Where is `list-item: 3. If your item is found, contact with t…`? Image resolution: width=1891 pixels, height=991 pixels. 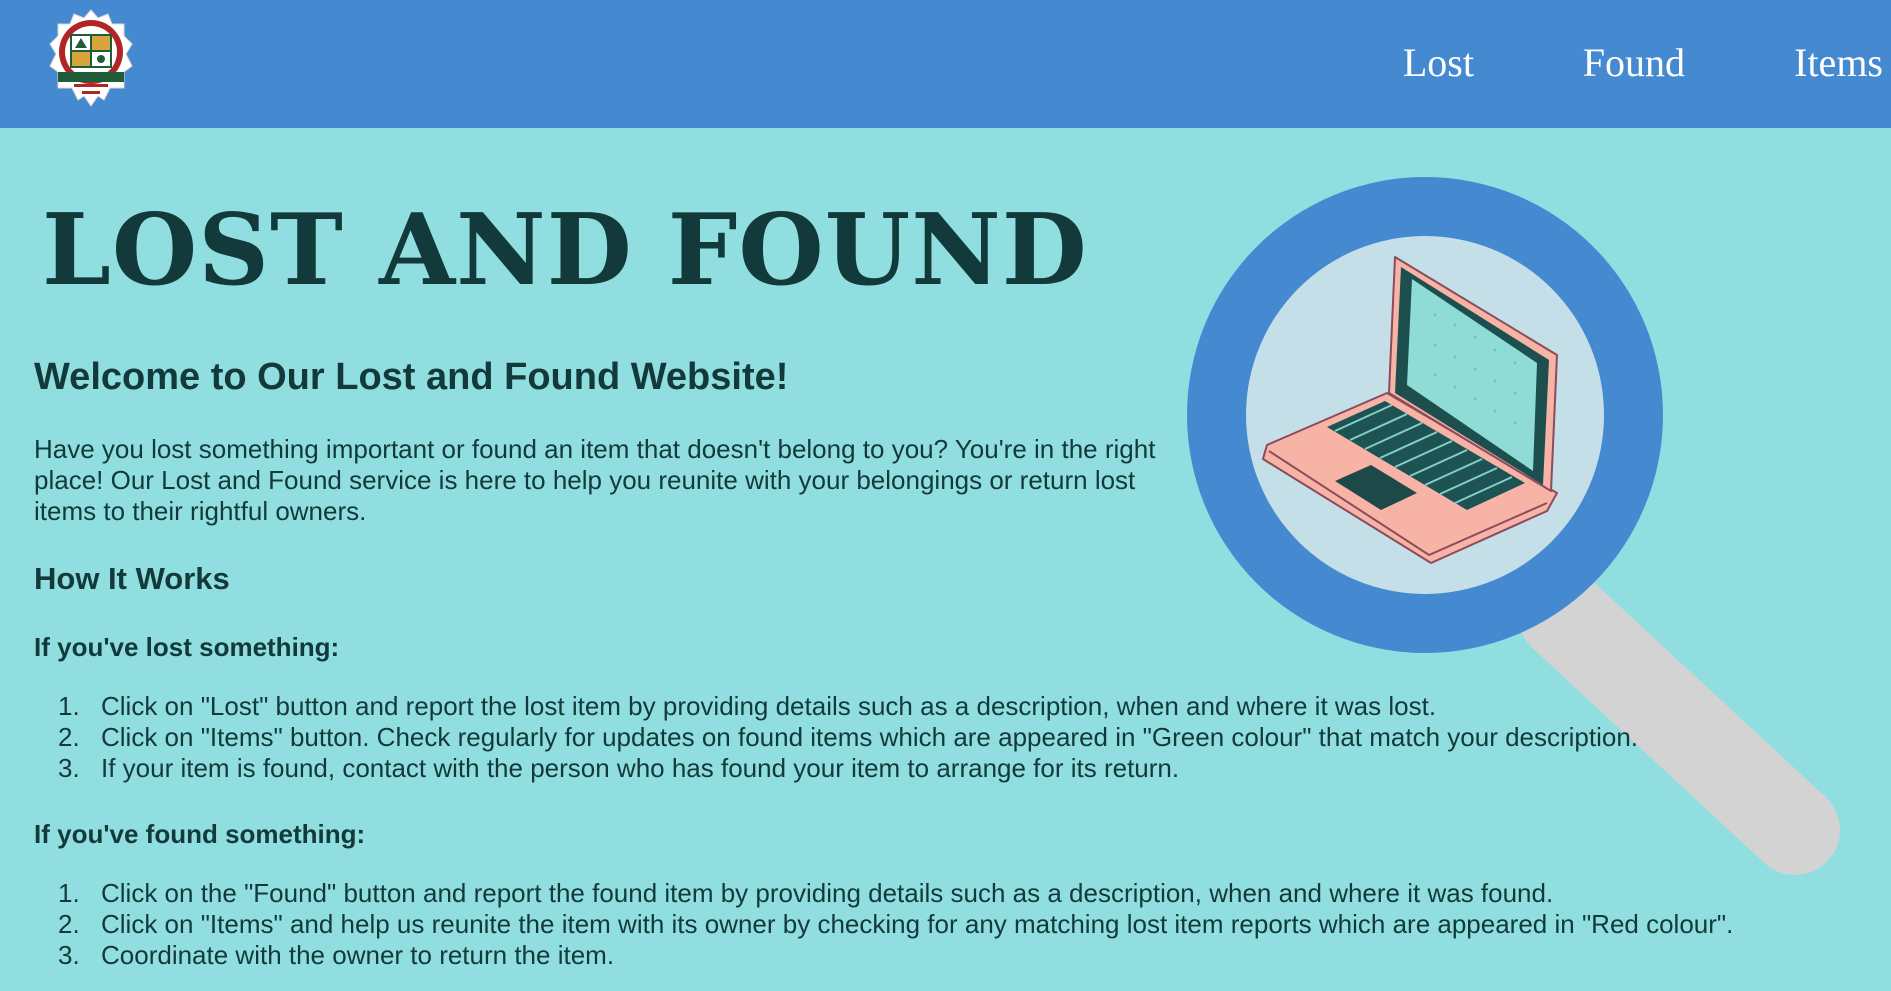
list-item: 3. If your item is found, contact with t… is located at coordinates (819, 768).